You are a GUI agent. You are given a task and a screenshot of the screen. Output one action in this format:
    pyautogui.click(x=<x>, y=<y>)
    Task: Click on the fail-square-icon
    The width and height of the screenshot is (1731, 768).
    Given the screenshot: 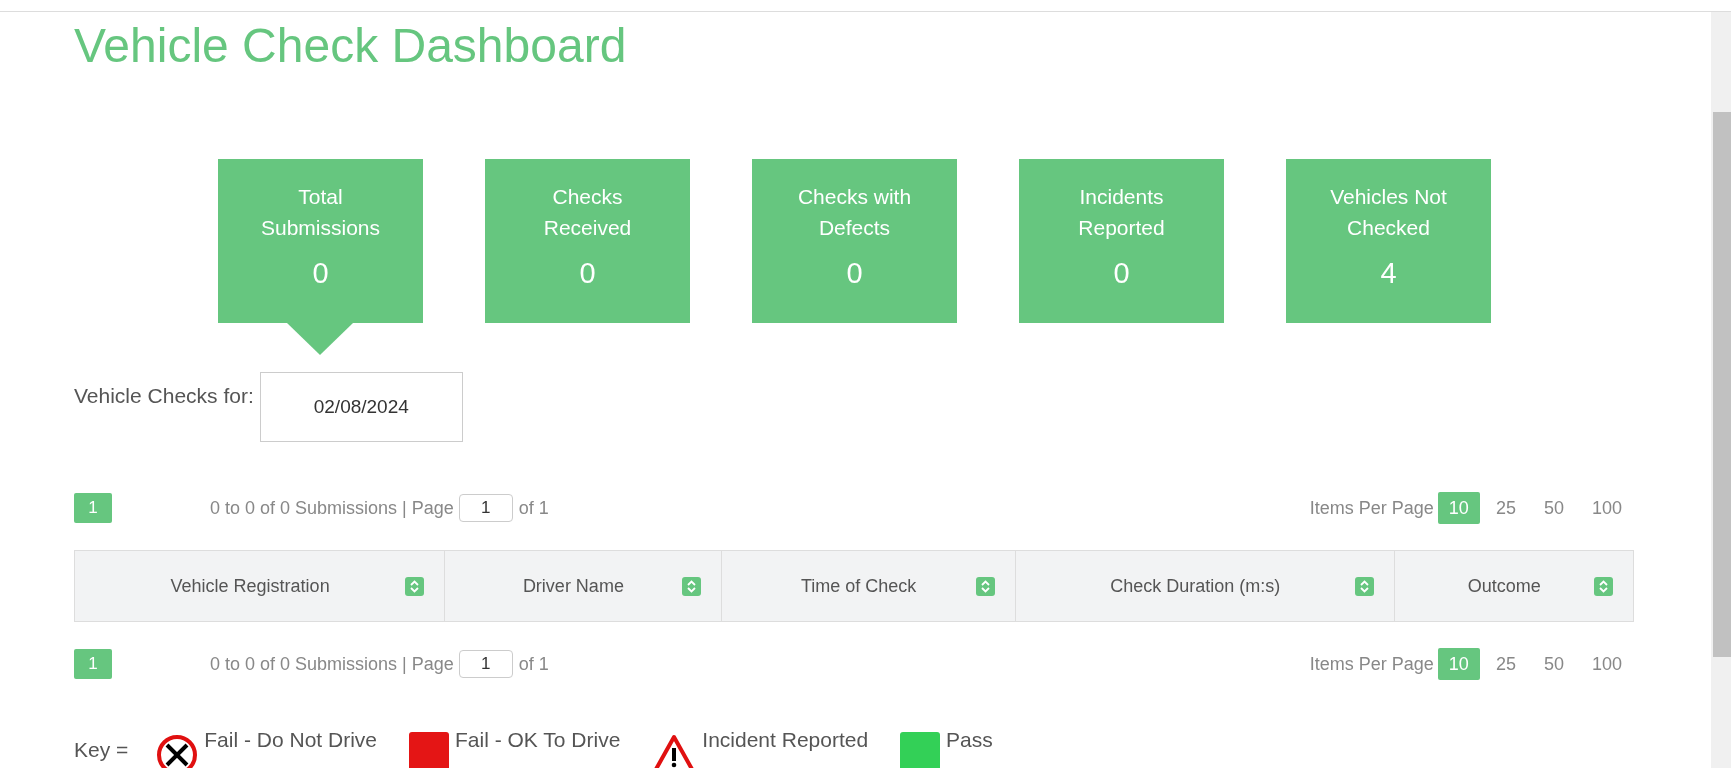 What is the action you would take?
    pyautogui.click(x=429, y=750)
    